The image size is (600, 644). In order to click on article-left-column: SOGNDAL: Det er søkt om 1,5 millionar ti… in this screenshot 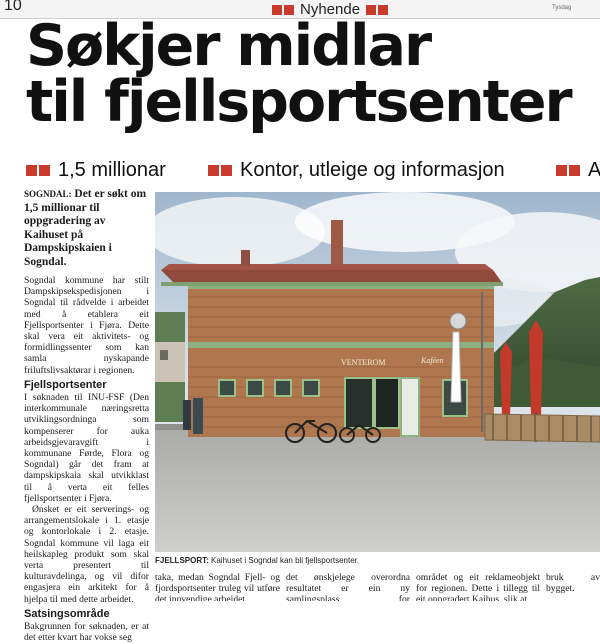, I will do `click(86, 416)`.